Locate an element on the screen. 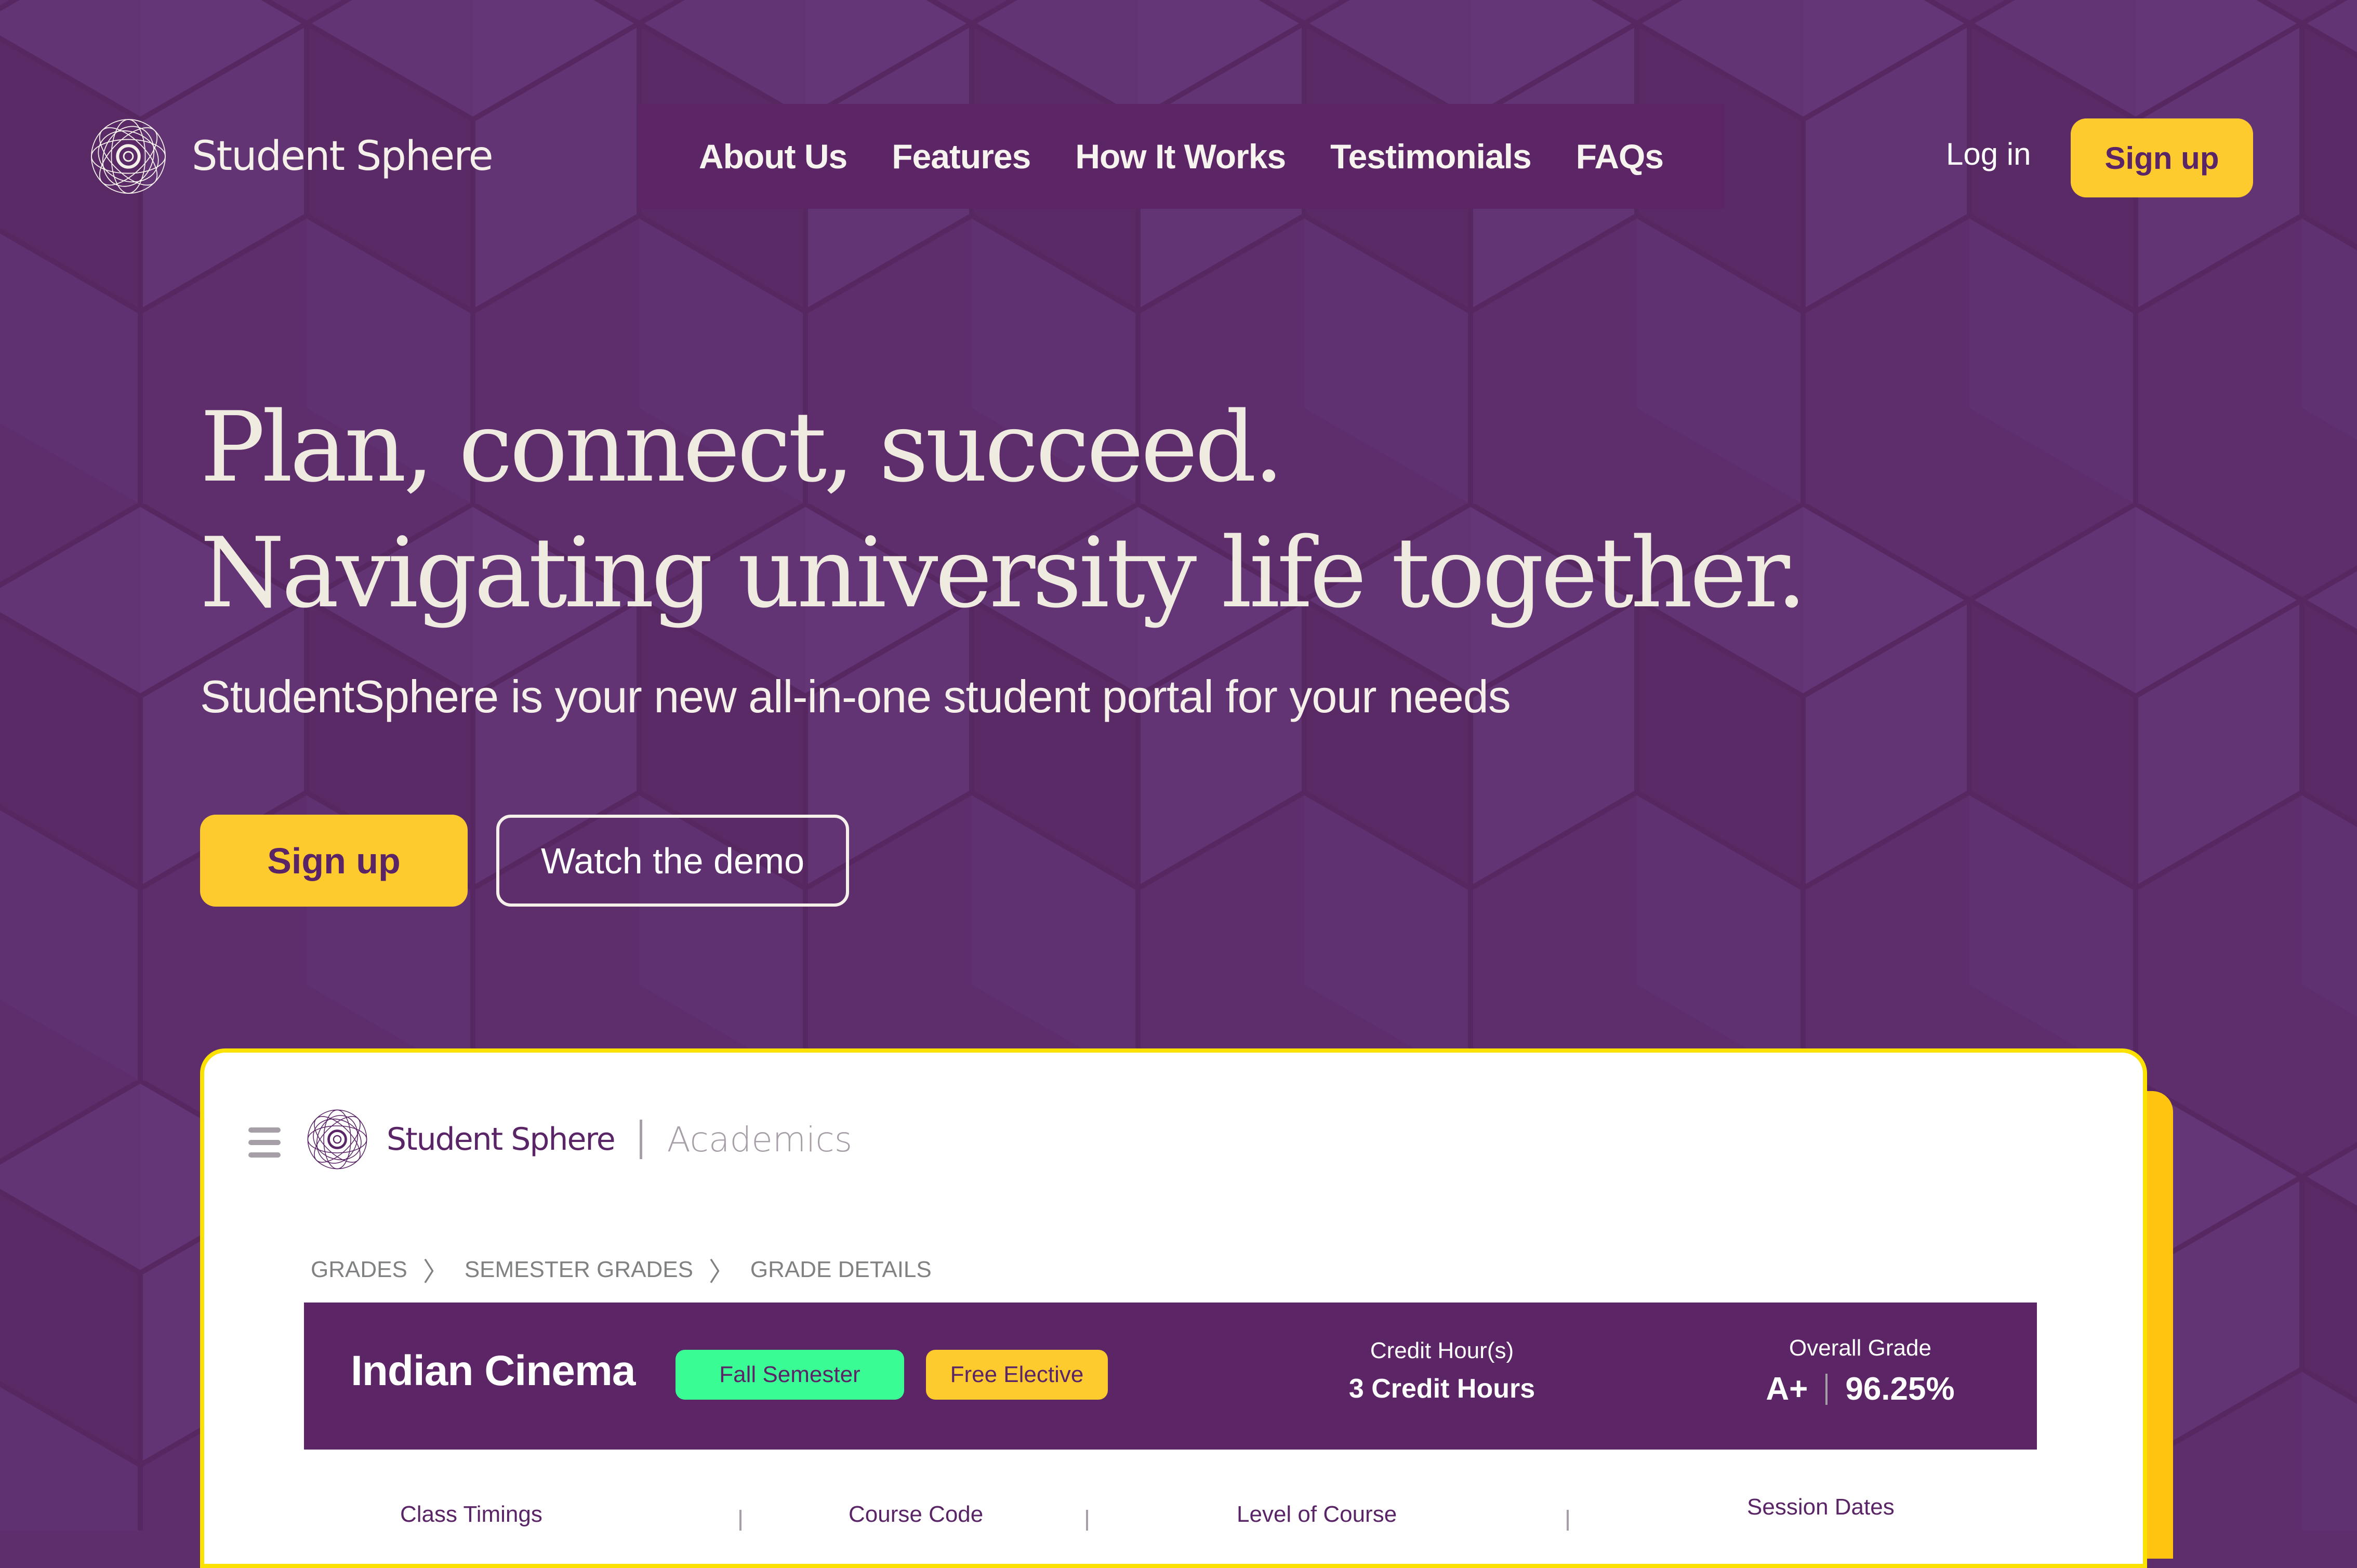 Image resolution: width=2357 pixels, height=1568 pixels. brand-name: Student Sphere is located at coordinates (343, 156).